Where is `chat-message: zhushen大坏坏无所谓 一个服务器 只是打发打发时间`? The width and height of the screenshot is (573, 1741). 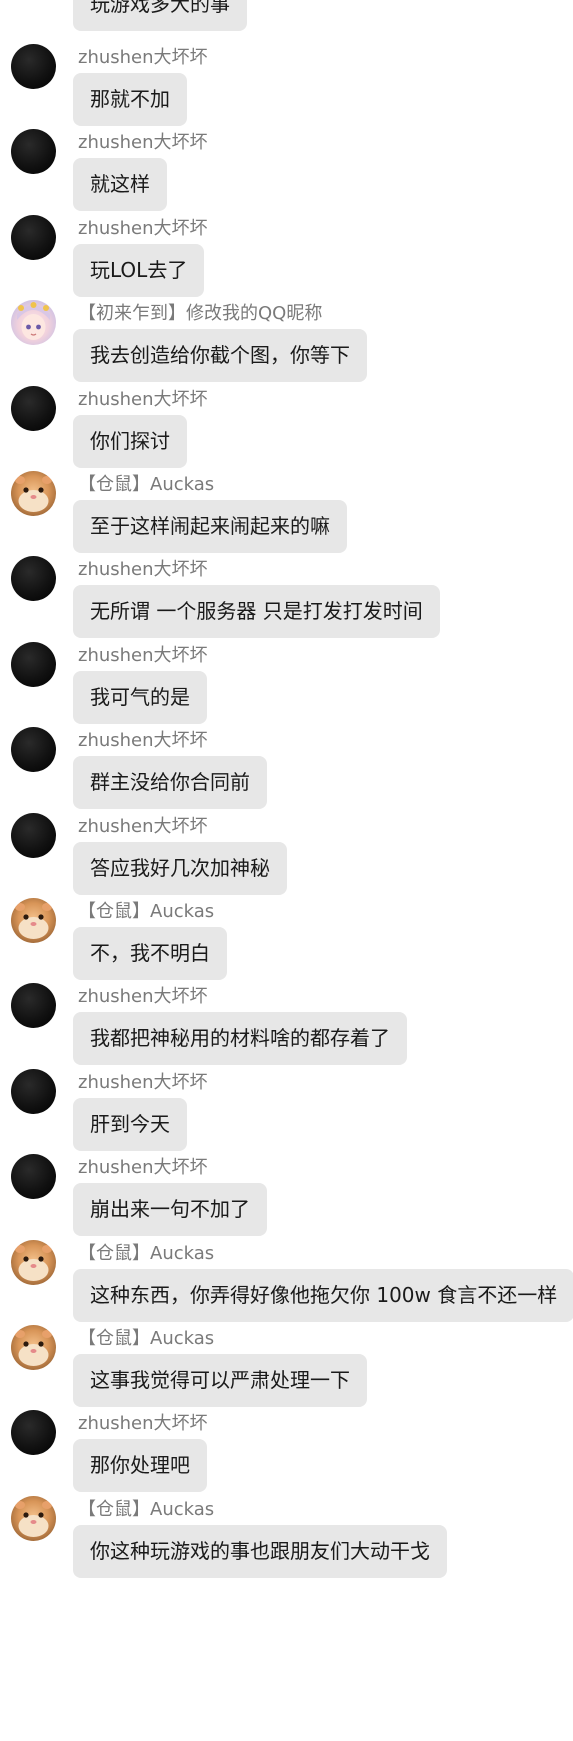
chat-message: zhushen大坏坏无所谓 一个服务器 只是打发打发时间 is located at coordinates (286, 603).